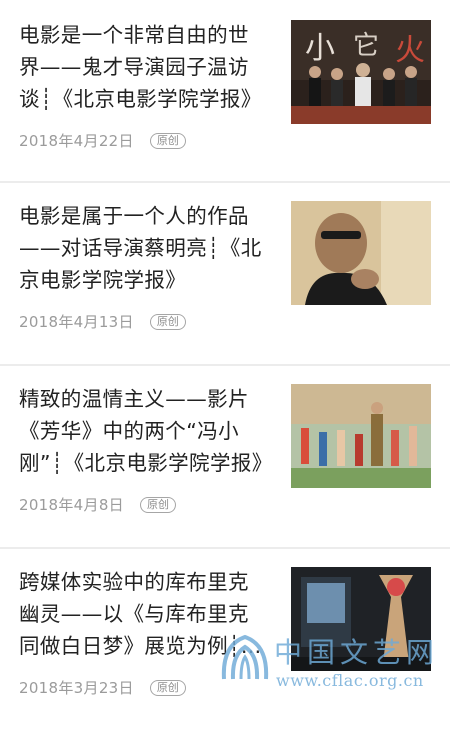 The width and height of the screenshot is (450, 729). Describe the element at coordinates (320, 48) in the screenshot. I see `svg-text: 小` at that location.